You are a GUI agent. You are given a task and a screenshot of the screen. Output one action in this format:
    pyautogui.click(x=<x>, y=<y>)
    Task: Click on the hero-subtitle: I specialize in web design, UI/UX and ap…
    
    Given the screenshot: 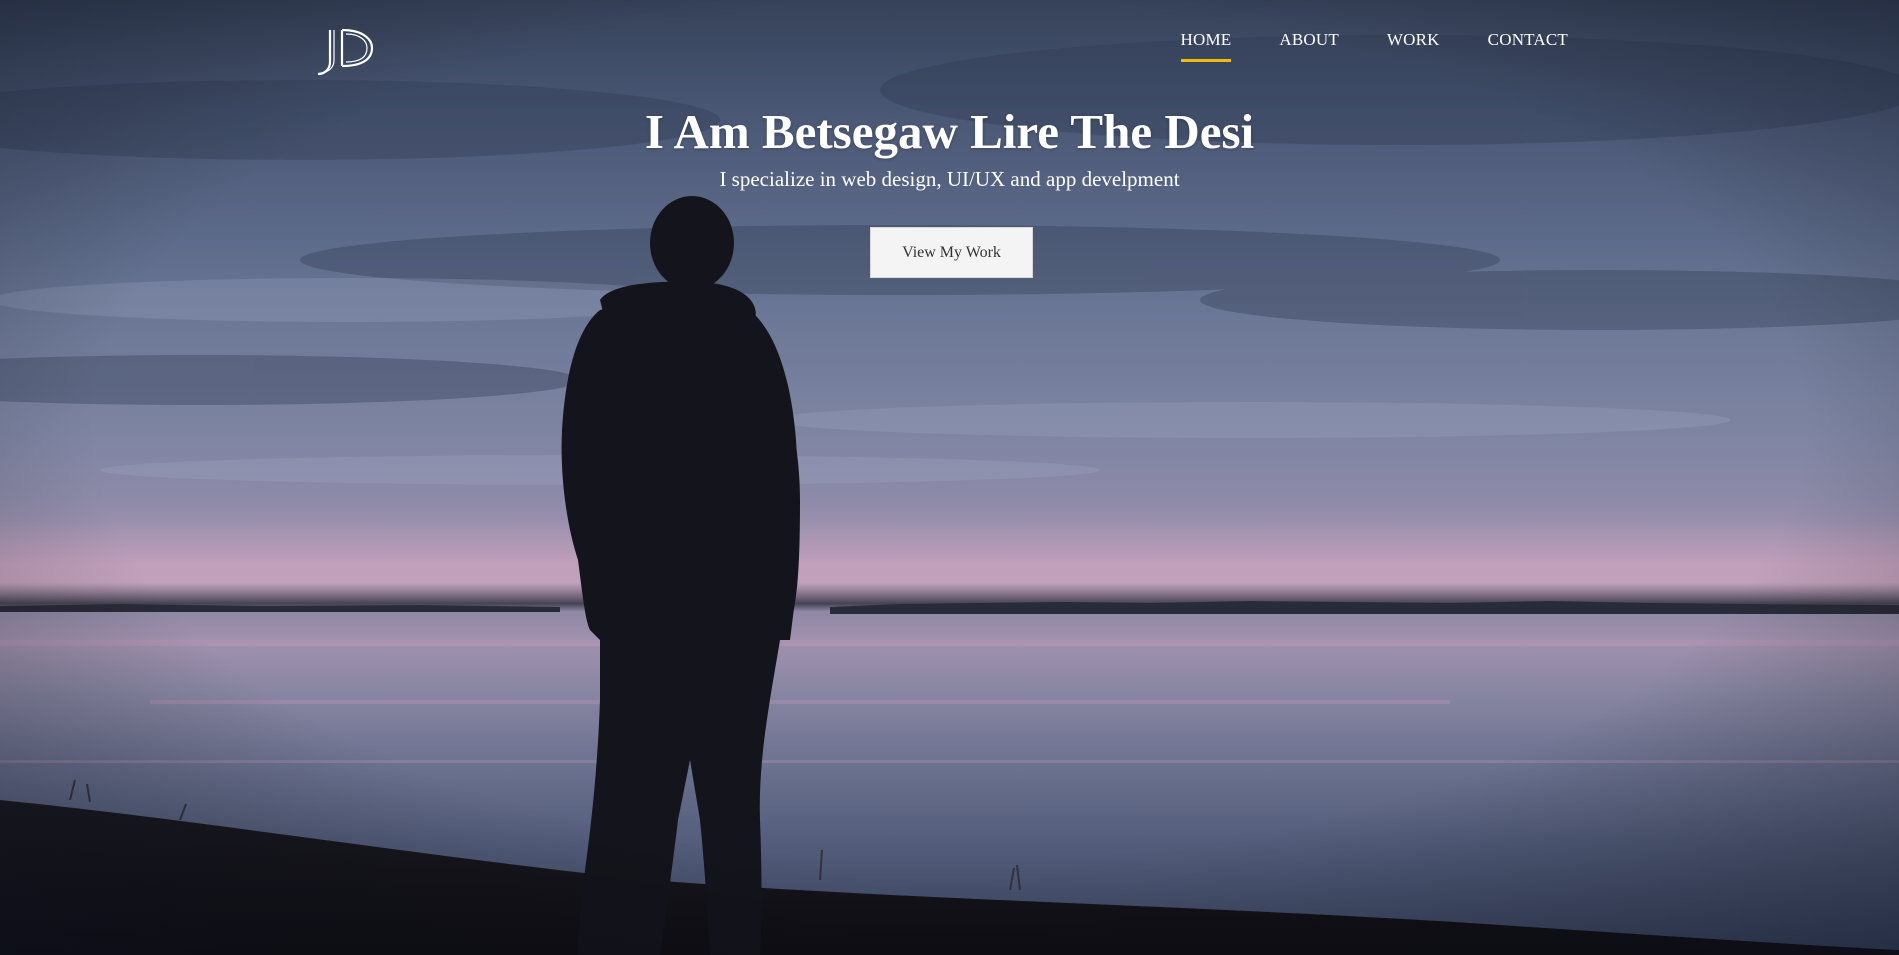 What is the action you would take?
    pyautogui.click(x=949, y=179)
    